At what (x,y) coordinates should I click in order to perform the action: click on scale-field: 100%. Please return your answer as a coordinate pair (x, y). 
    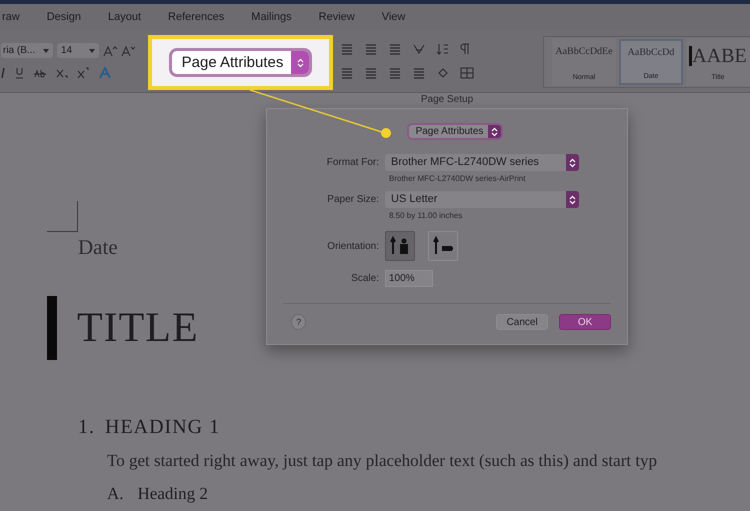
    Looking at the image, I should click on (409, 278).